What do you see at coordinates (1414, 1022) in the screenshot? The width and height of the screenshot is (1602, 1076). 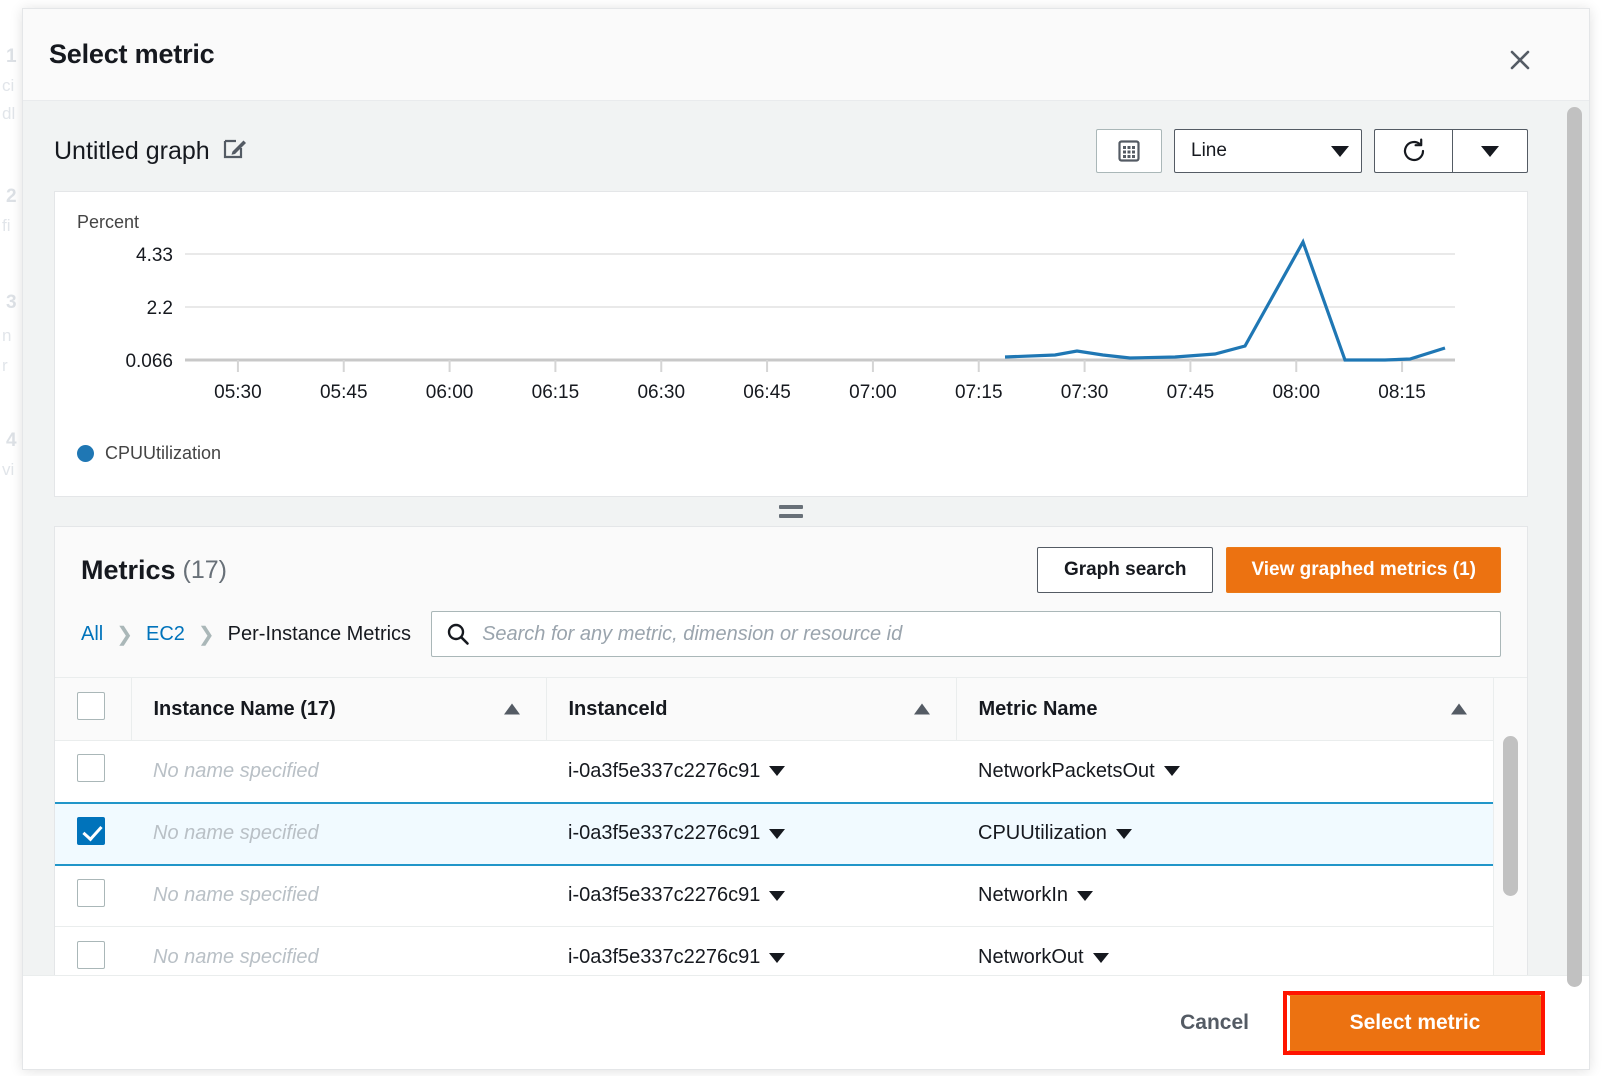 I see `select-metric-button: Select metric` at bounding box center [1414, 1022].